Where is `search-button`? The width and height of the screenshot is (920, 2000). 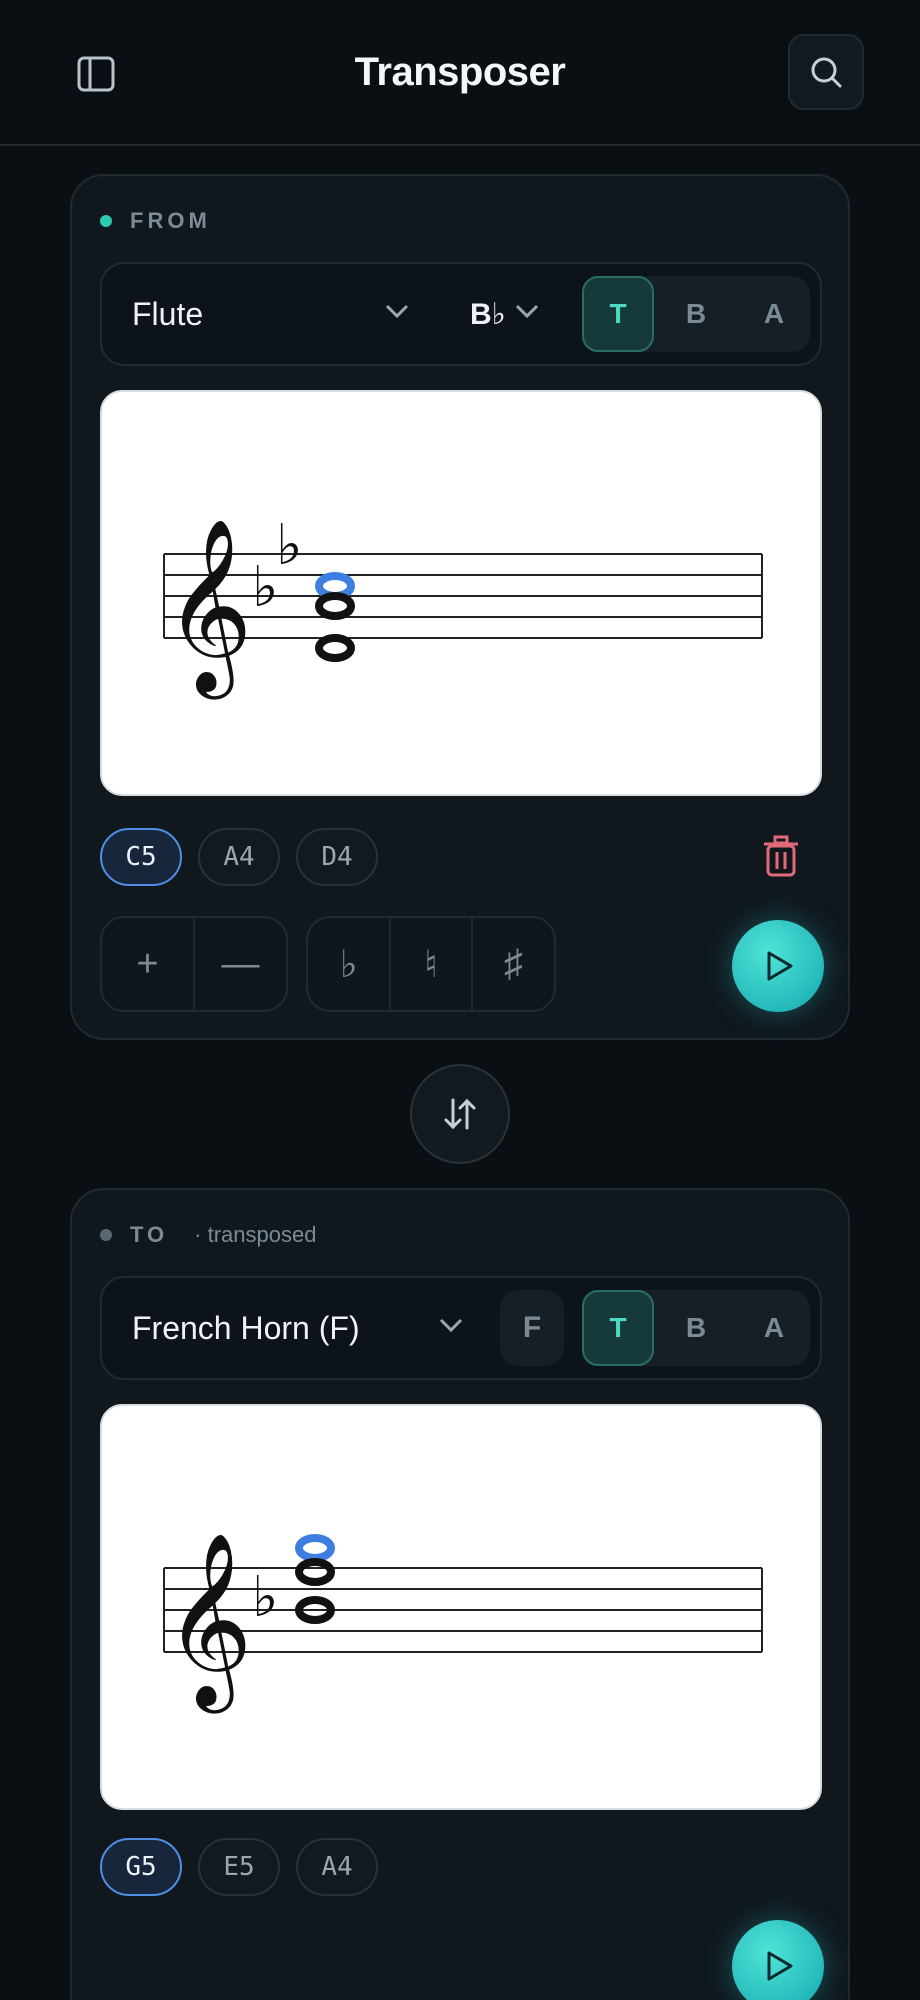 search-button is located at coordinates (826, 72).